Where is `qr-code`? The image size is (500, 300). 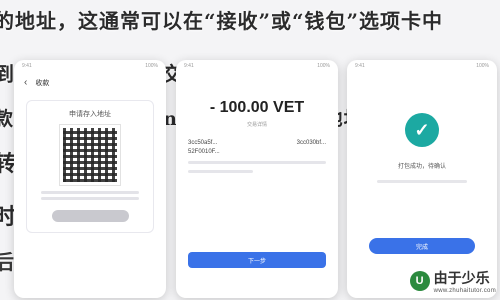 qr-code is located at coordinates (90, 155).